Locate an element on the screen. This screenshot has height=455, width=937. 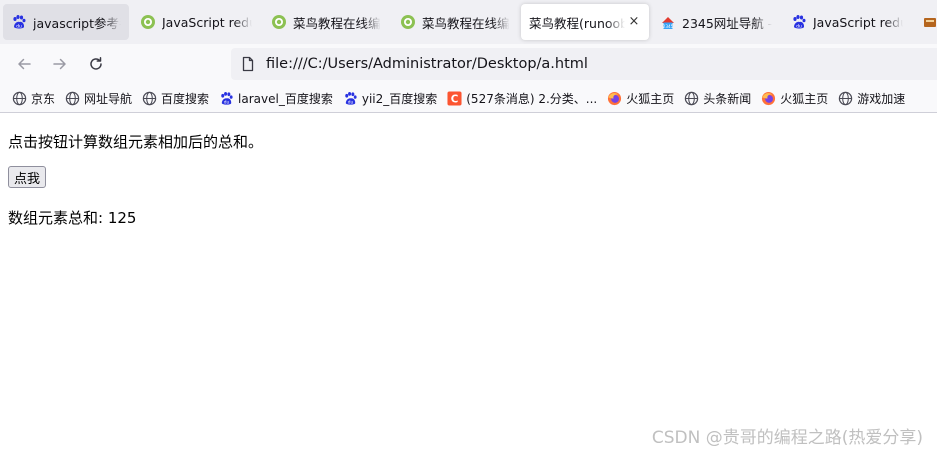
back-button is located at coordinates (24, 64).